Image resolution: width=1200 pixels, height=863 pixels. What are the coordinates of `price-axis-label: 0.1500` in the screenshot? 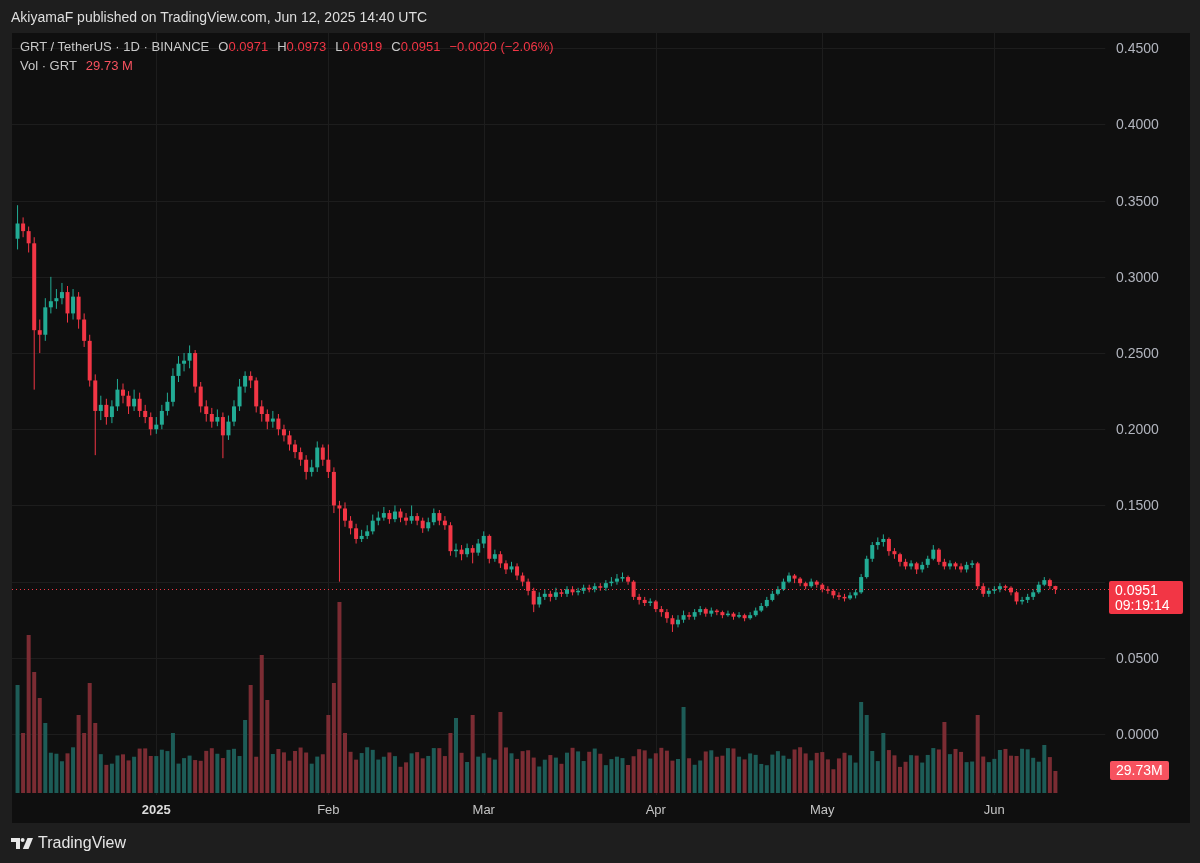 It's located at (1137, 505).